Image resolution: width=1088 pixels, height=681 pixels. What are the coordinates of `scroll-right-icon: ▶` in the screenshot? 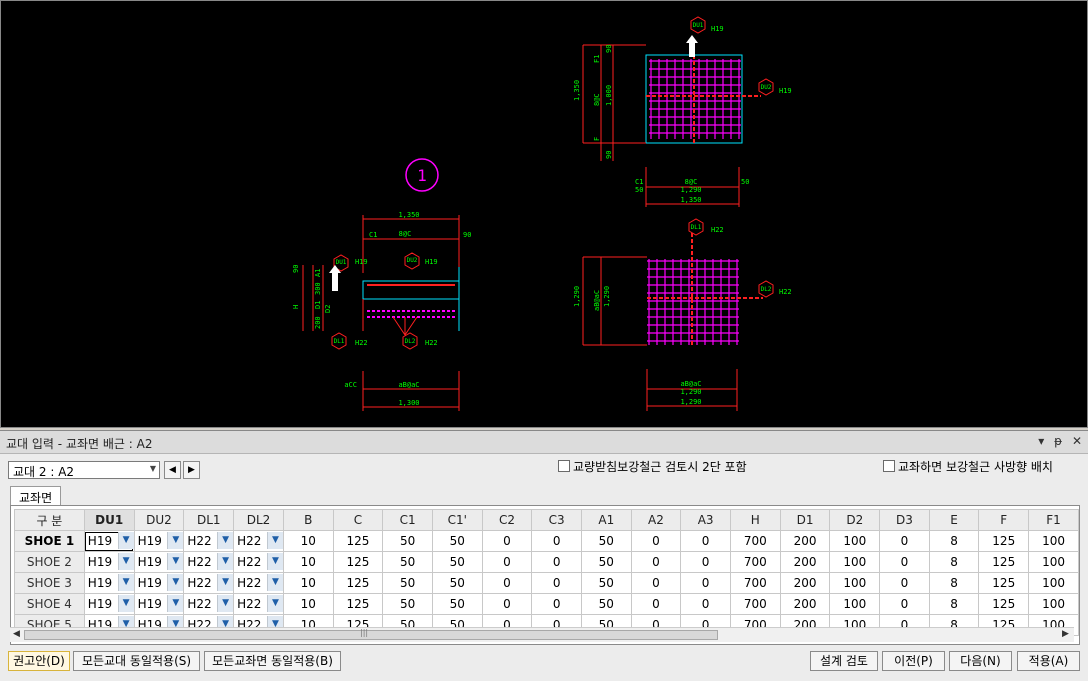 It's located at (1065, 634).